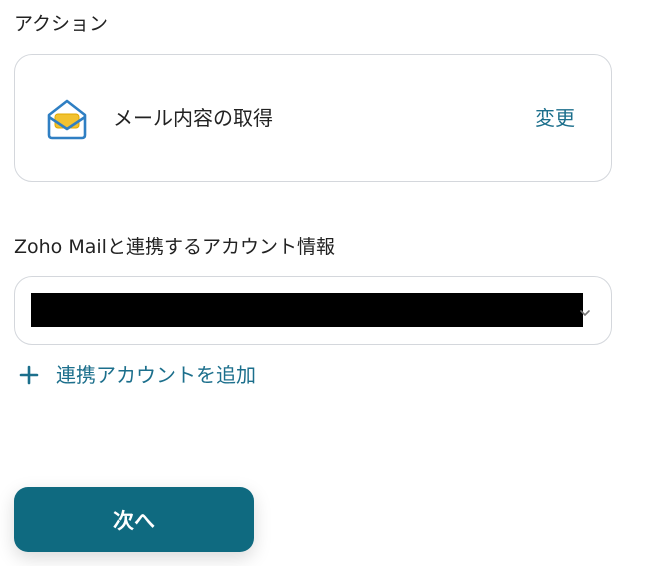  Describe the element at coordinates (134, 519) in the screenshot. I see `next-button: 次へ` at that location.